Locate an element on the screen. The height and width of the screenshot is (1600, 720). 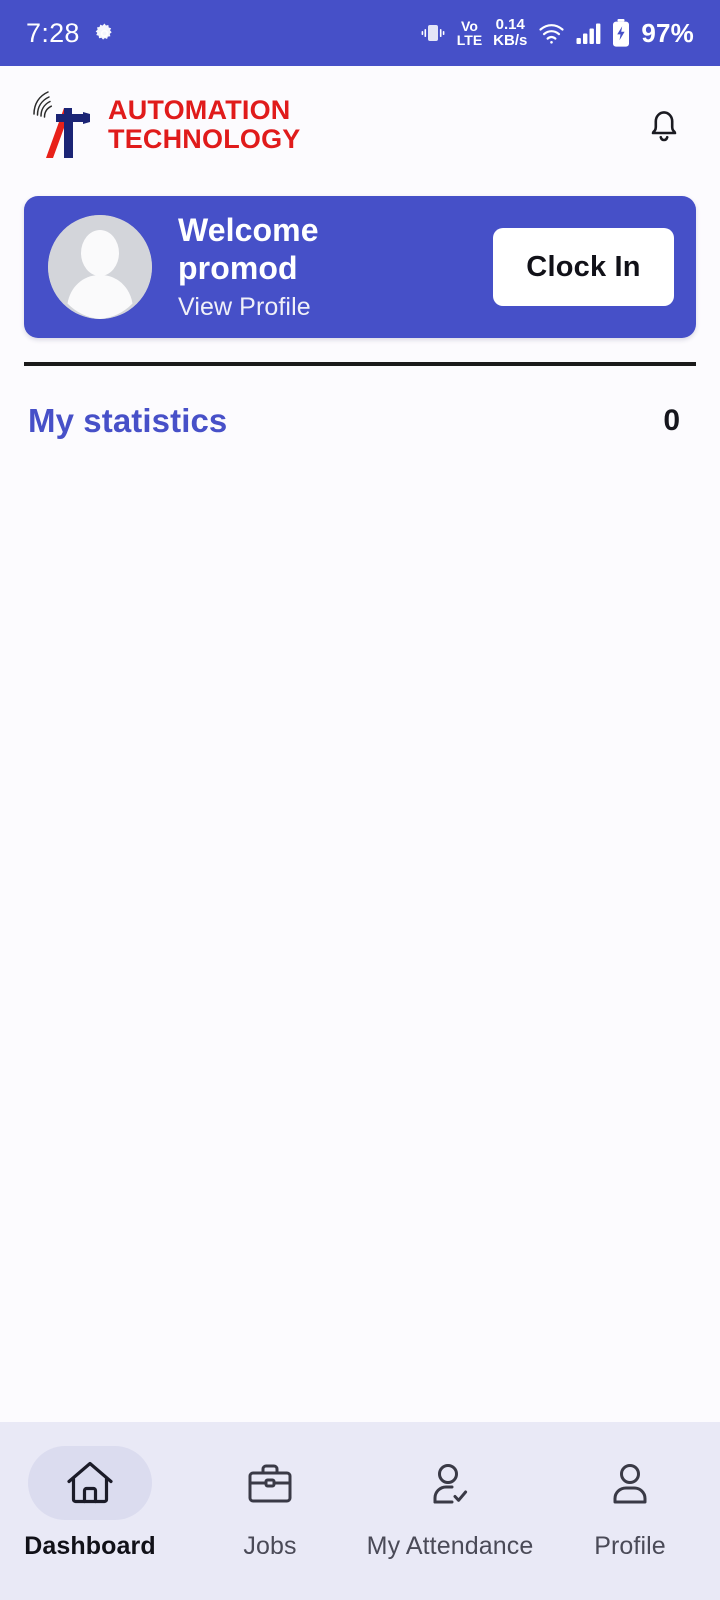
bottom-navigation-bar: Dashboard Jobs My Attendance Profile is located at coordinates (360, 1511).